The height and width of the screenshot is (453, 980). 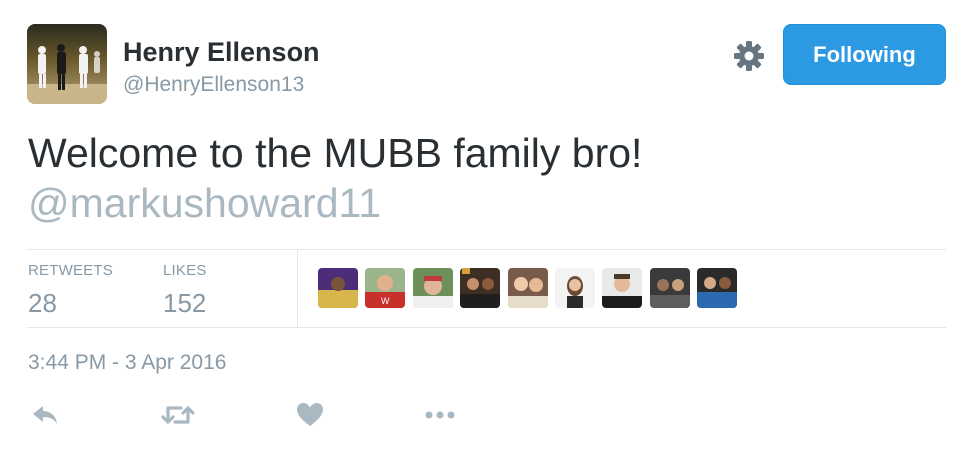 I want to click on like-heart-icon, so click(x=310, y=416).